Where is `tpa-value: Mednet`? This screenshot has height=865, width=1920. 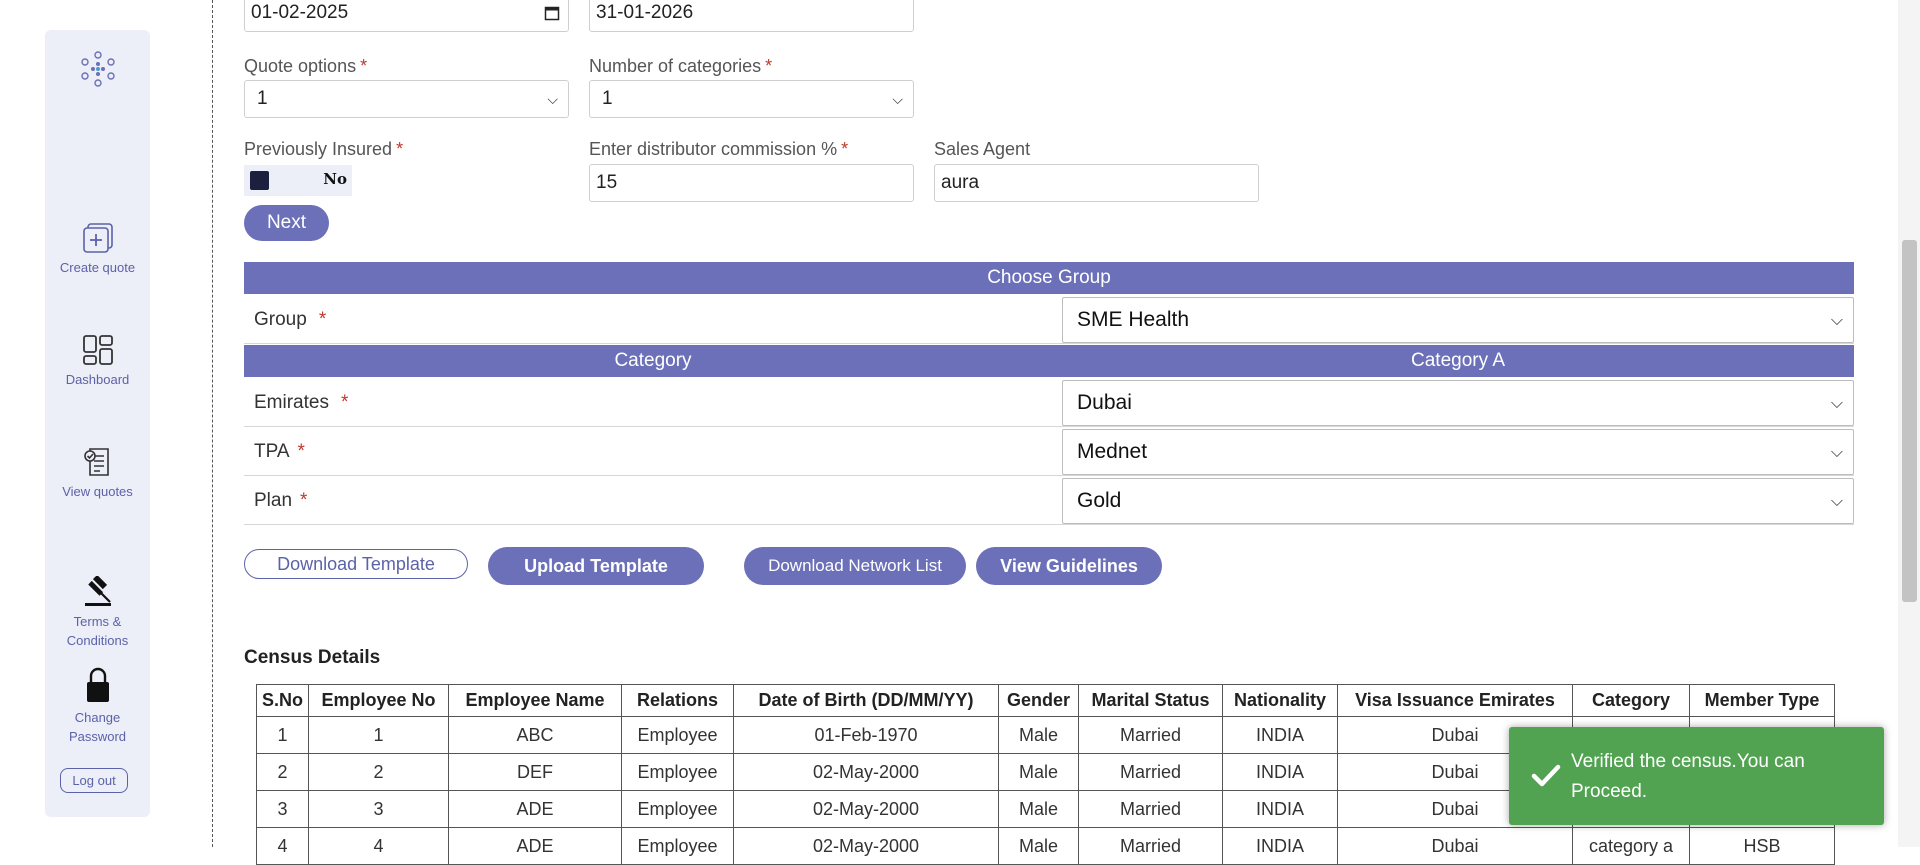 tpa-value: Mednet is located at coordinates (1112, 451).